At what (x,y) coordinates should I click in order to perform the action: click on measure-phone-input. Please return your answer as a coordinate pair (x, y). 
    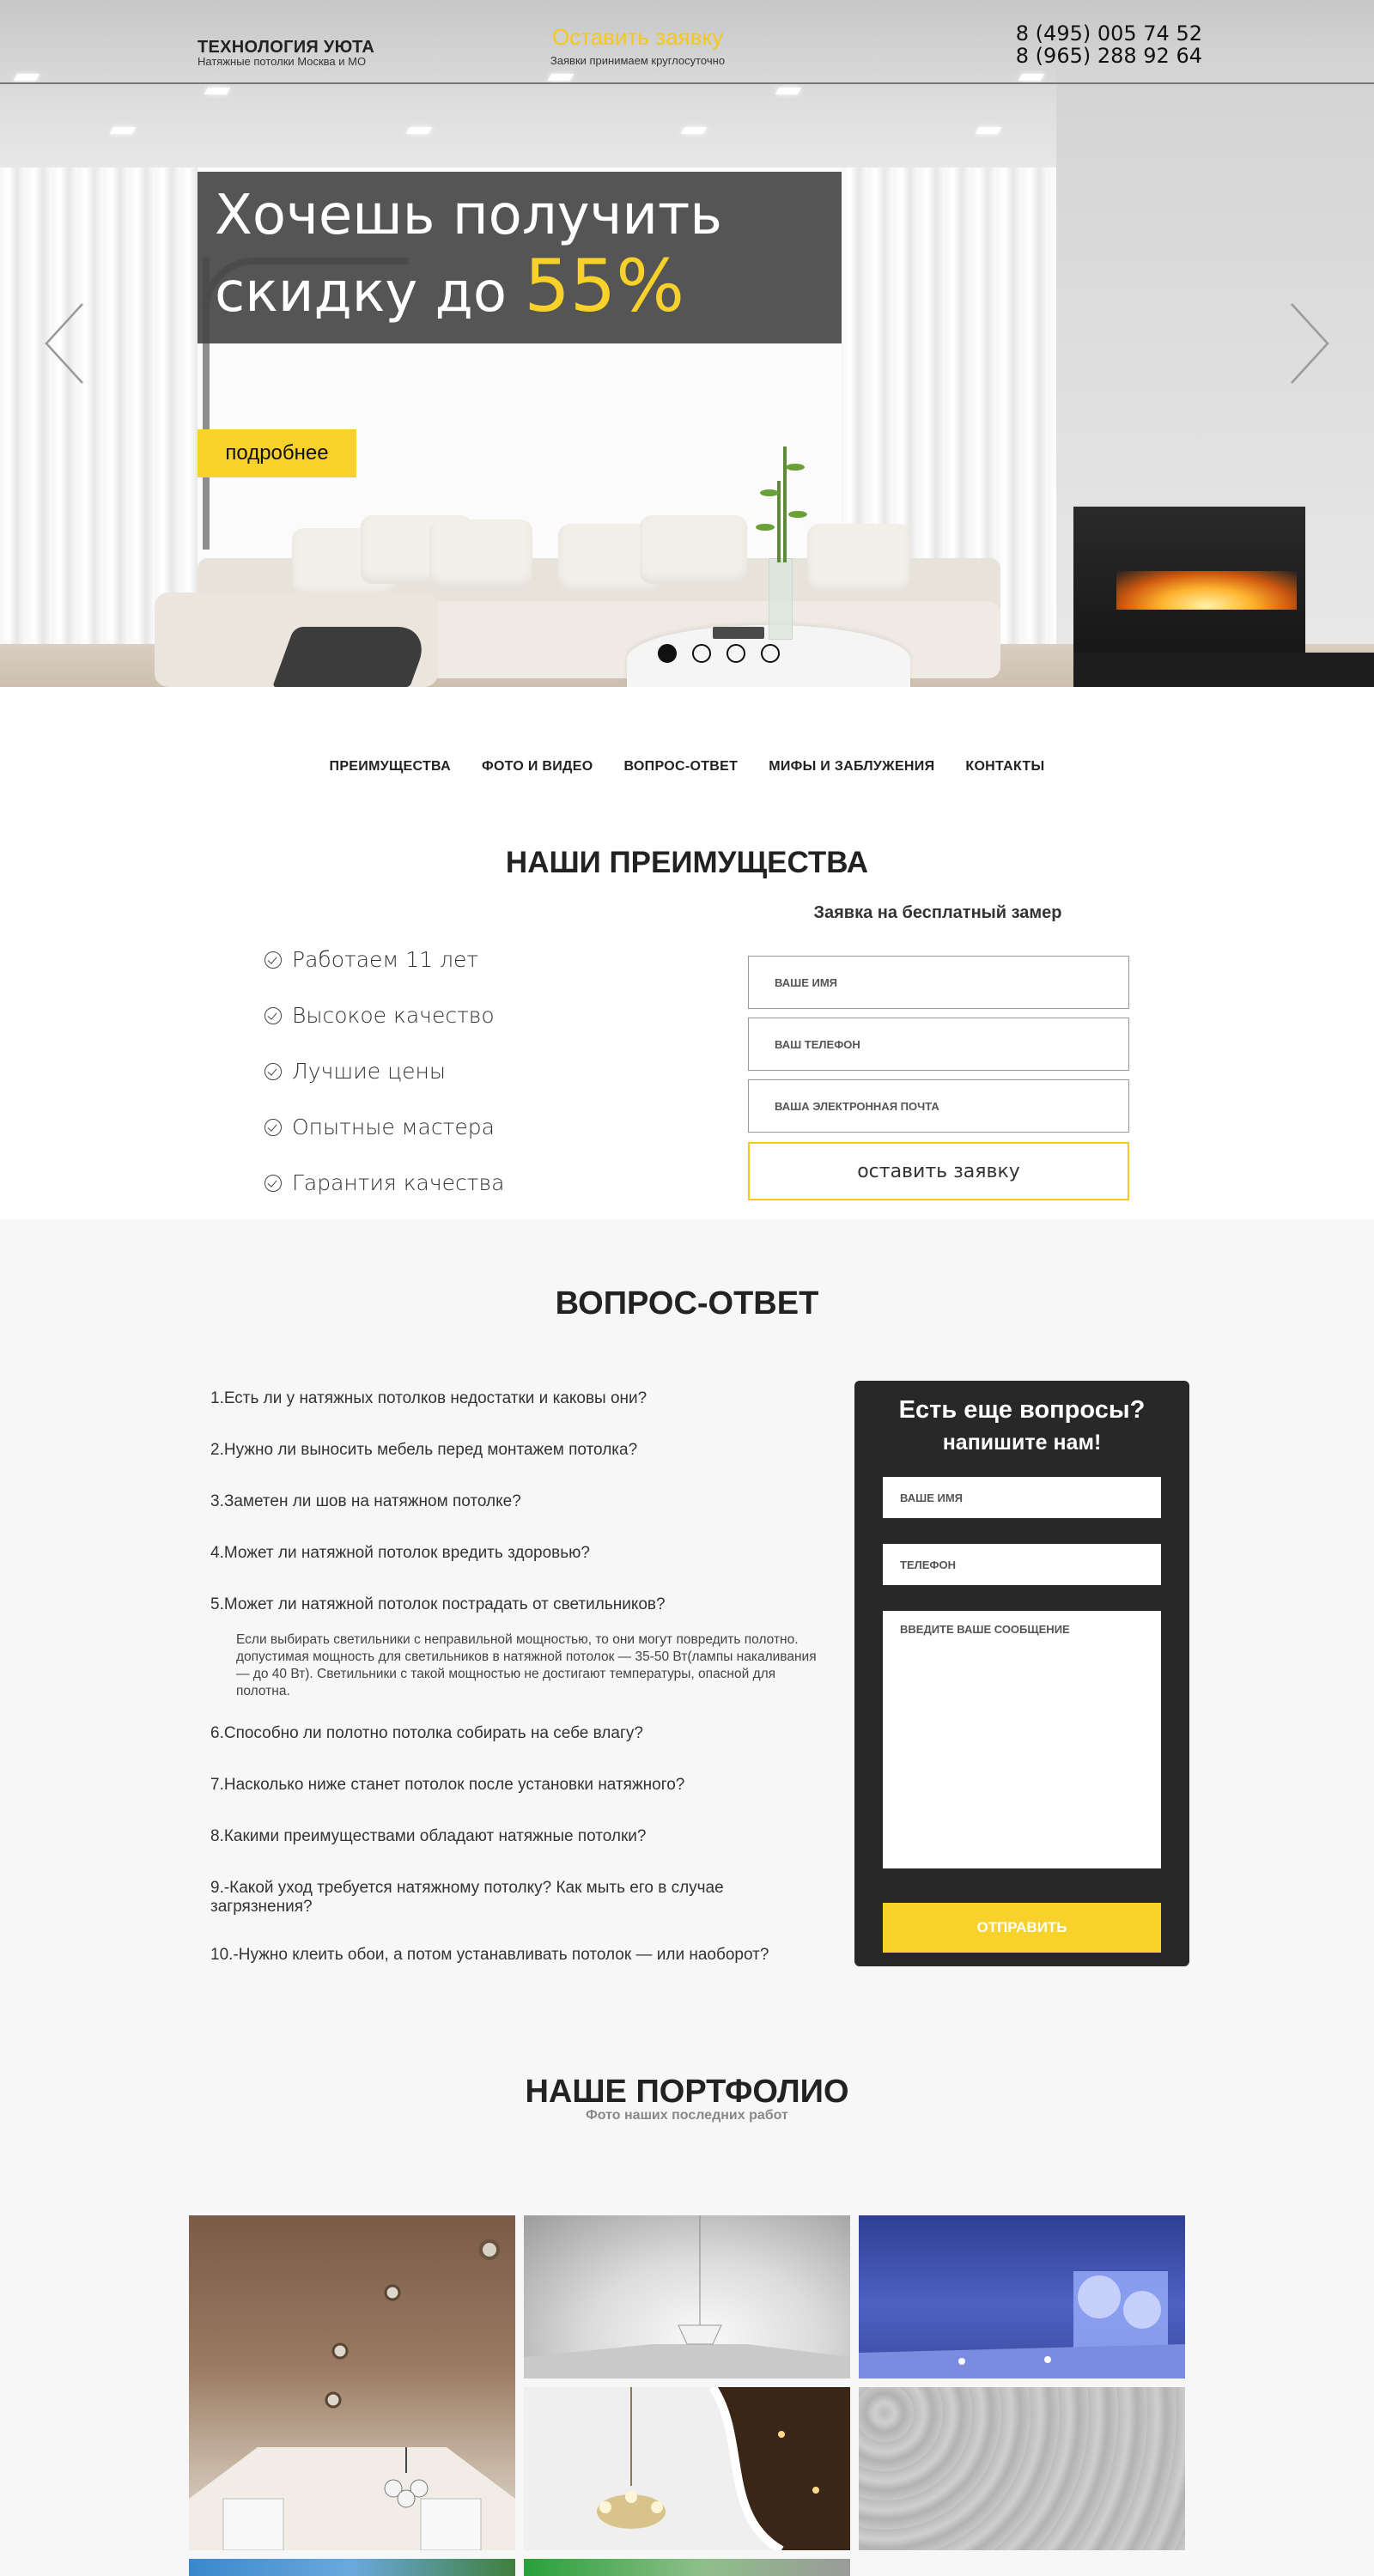
    Looking at the image, I should click on (938, 1045).